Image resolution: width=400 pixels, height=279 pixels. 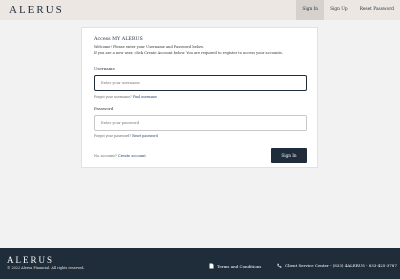 What do you see at coordinates (113, 136) in the screenshot?
I see `forgot-password-text: Forgot your password?` at bounding box center [113, 136].